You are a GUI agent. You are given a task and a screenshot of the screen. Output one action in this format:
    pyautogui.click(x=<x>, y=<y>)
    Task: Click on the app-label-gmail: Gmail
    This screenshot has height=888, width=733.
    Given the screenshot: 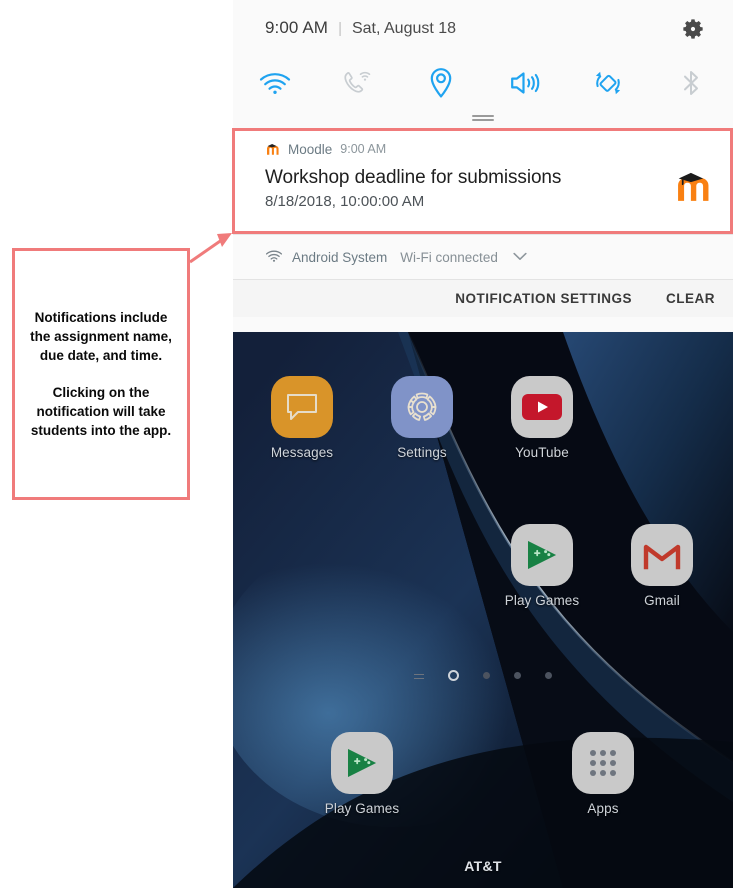 What is the action you would take?
    pyautogui.click(x=662, y=600)
    